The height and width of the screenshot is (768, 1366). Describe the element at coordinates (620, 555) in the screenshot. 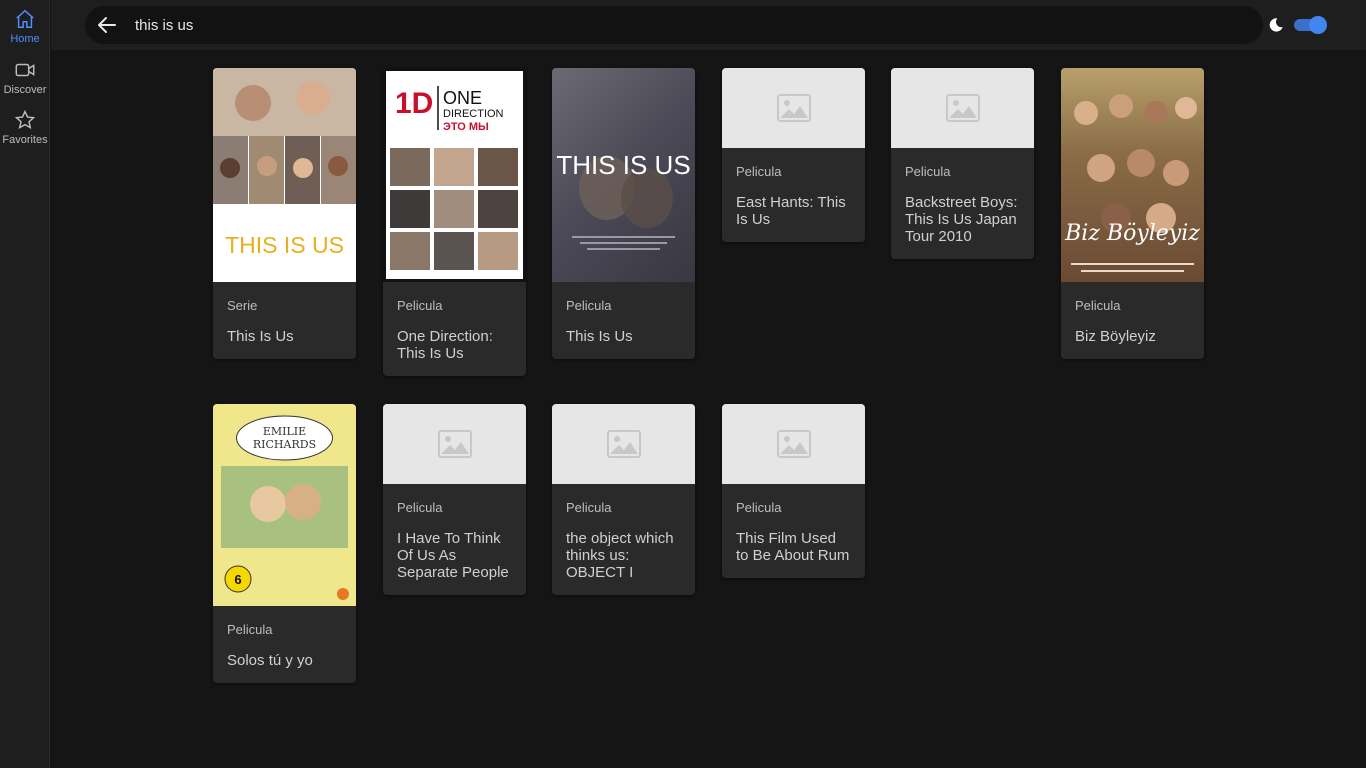

I see `media-title: the object which thinks us: OBJECT I` at that location.